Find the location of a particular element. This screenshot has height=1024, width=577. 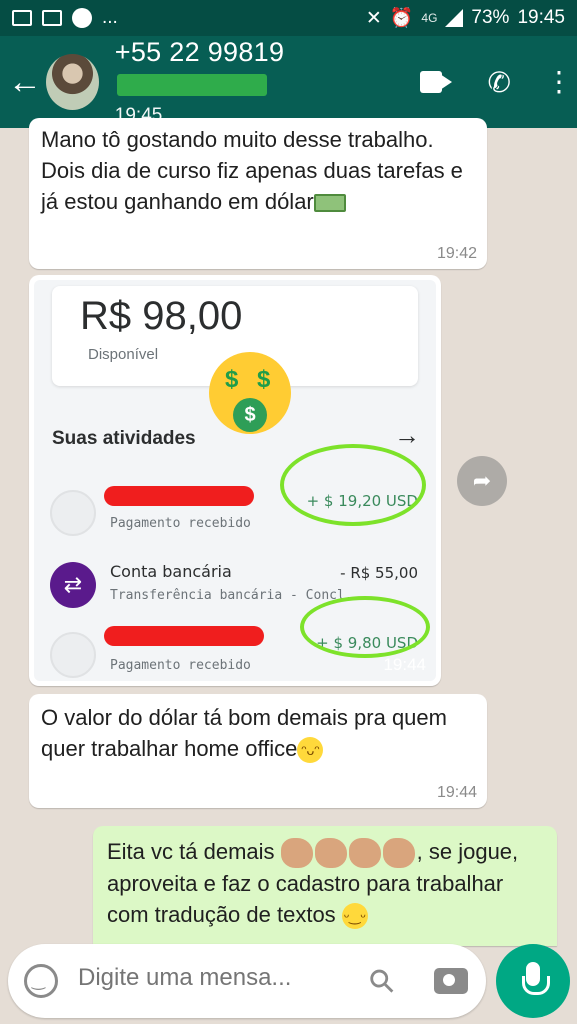

phone-icon: ✆ is located at coordinates (499, 82).